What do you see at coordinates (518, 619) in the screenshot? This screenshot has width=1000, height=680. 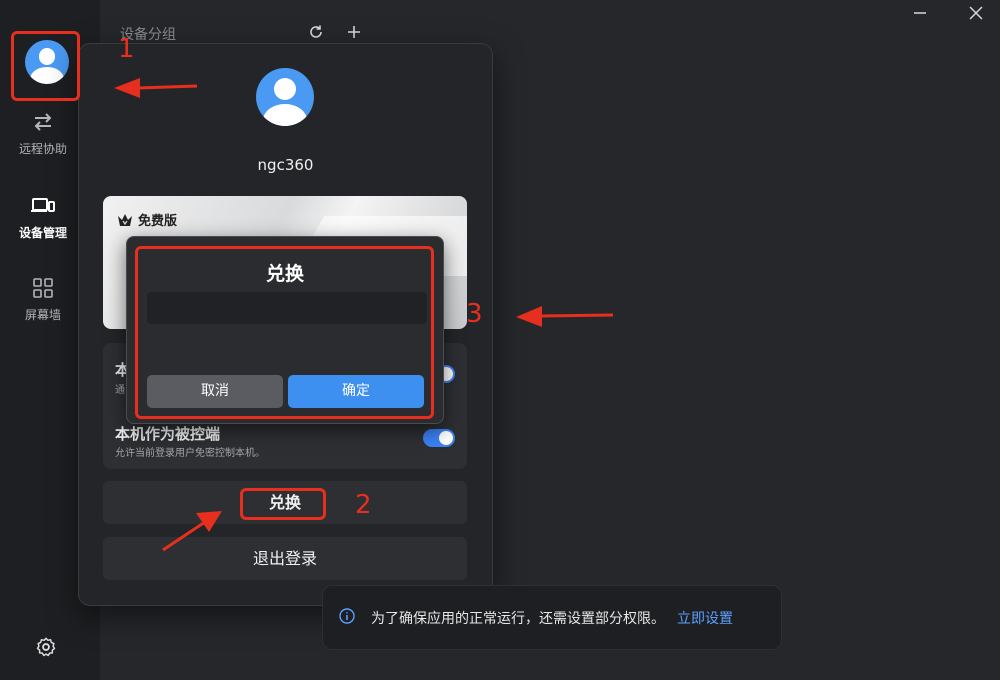 I see `notice-message: 为了确保应用的正常运行，还需设置部分权限。` at bounding box center [518, 619].